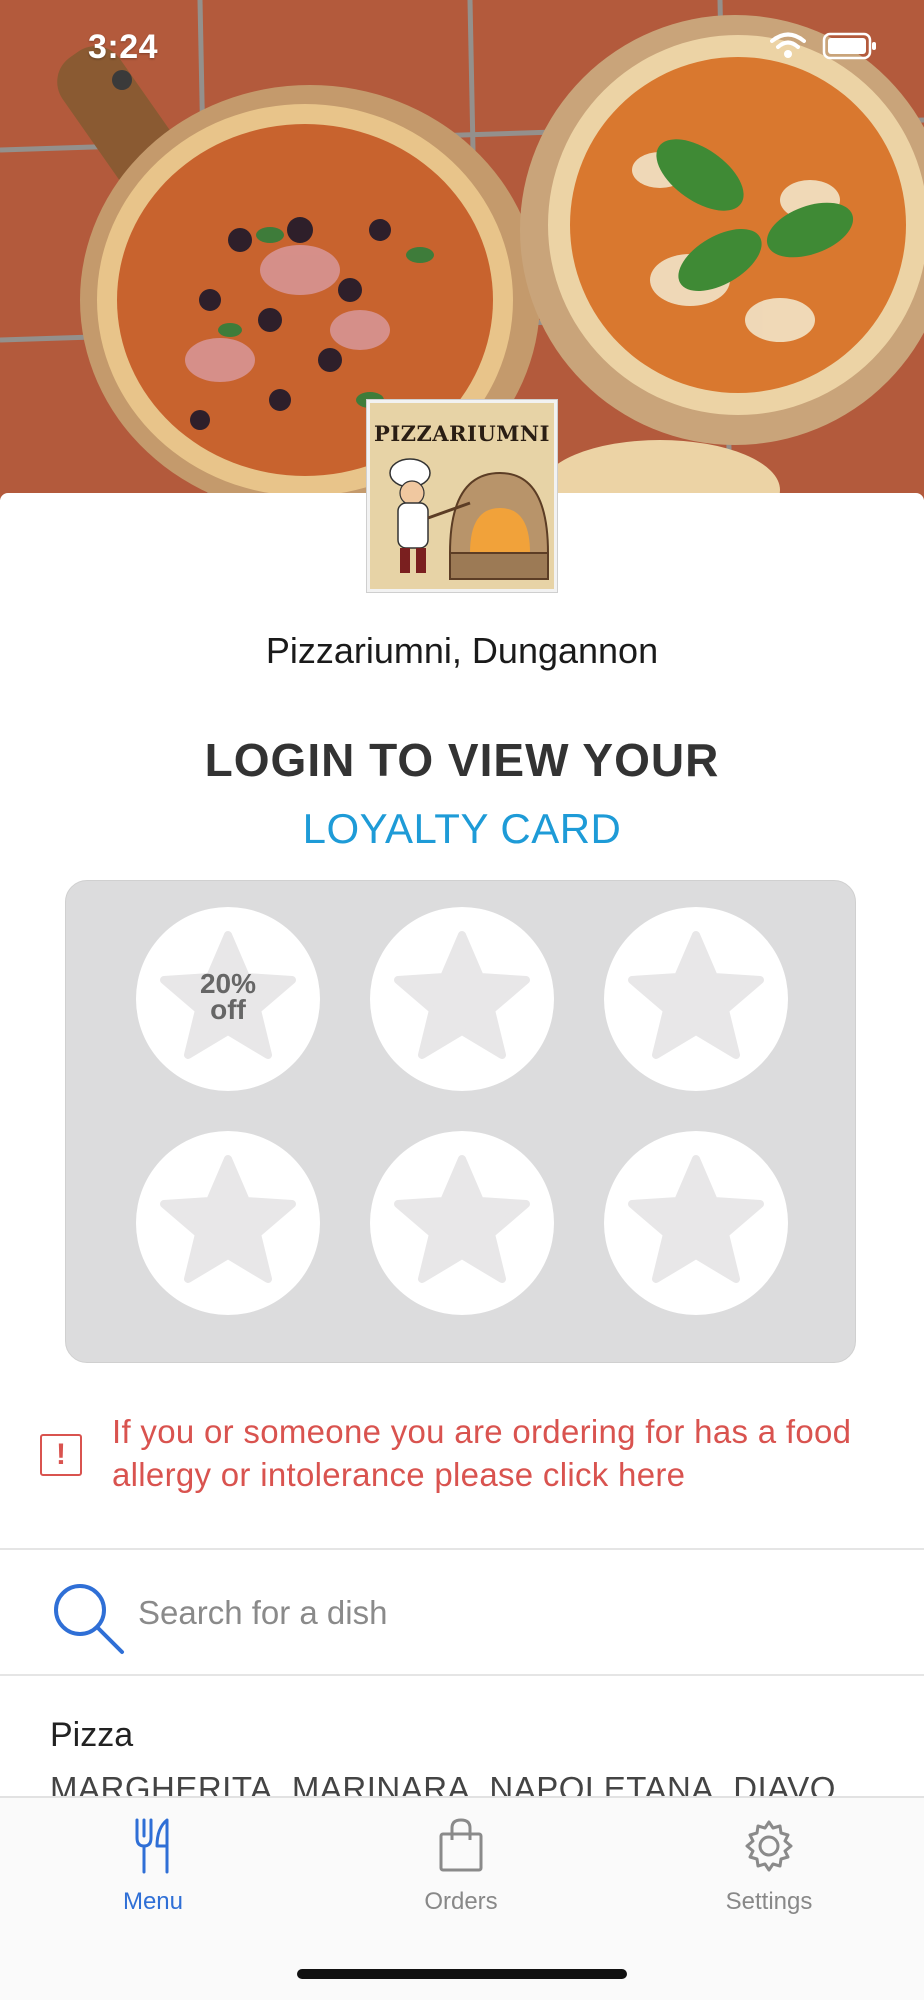 The height and width of the screenshot is (2000, 924). Describe the element at coordinates (769, 1901) in the screenshot. I see `tab-settings-label: Settings` at that location.